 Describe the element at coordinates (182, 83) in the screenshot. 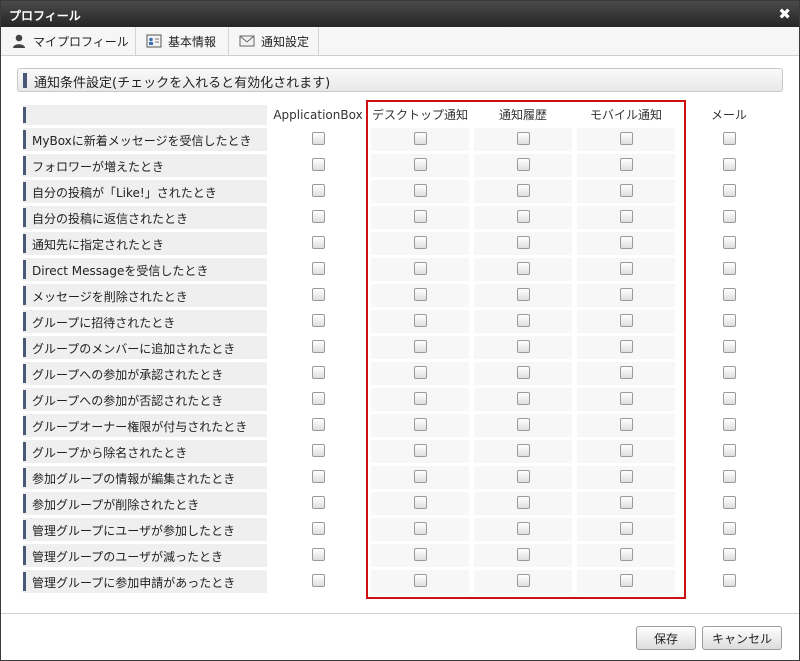

I see `section-title: 通知条件設定(チェックを入れると有効化されます)` at that location.